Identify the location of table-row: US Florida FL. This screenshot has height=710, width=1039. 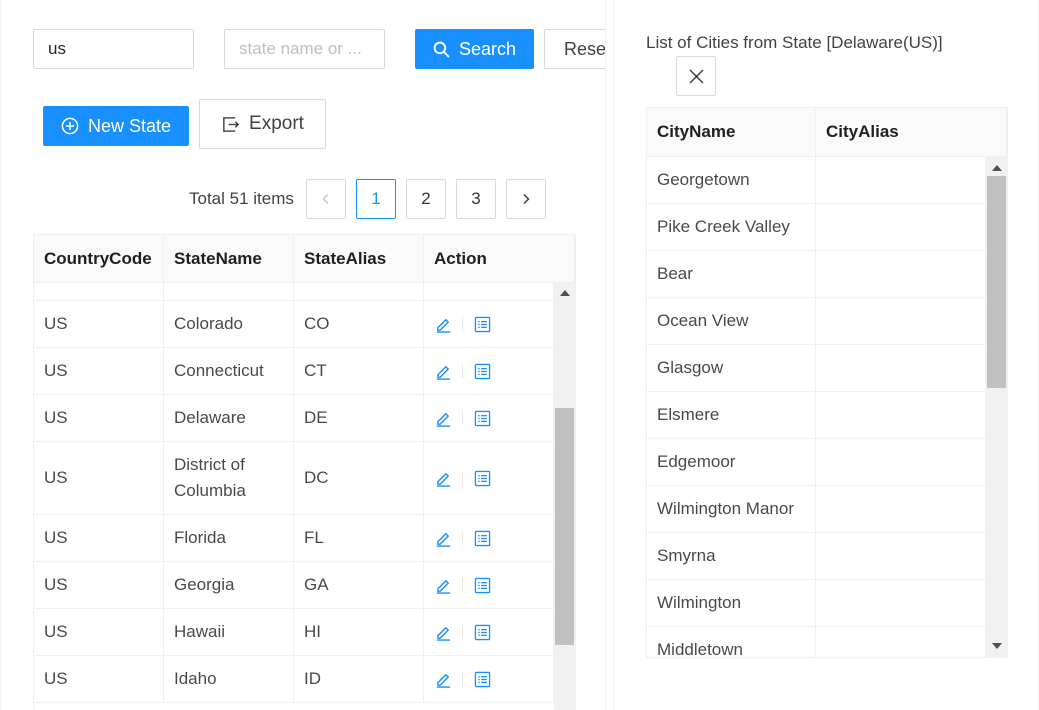
(294, 538).